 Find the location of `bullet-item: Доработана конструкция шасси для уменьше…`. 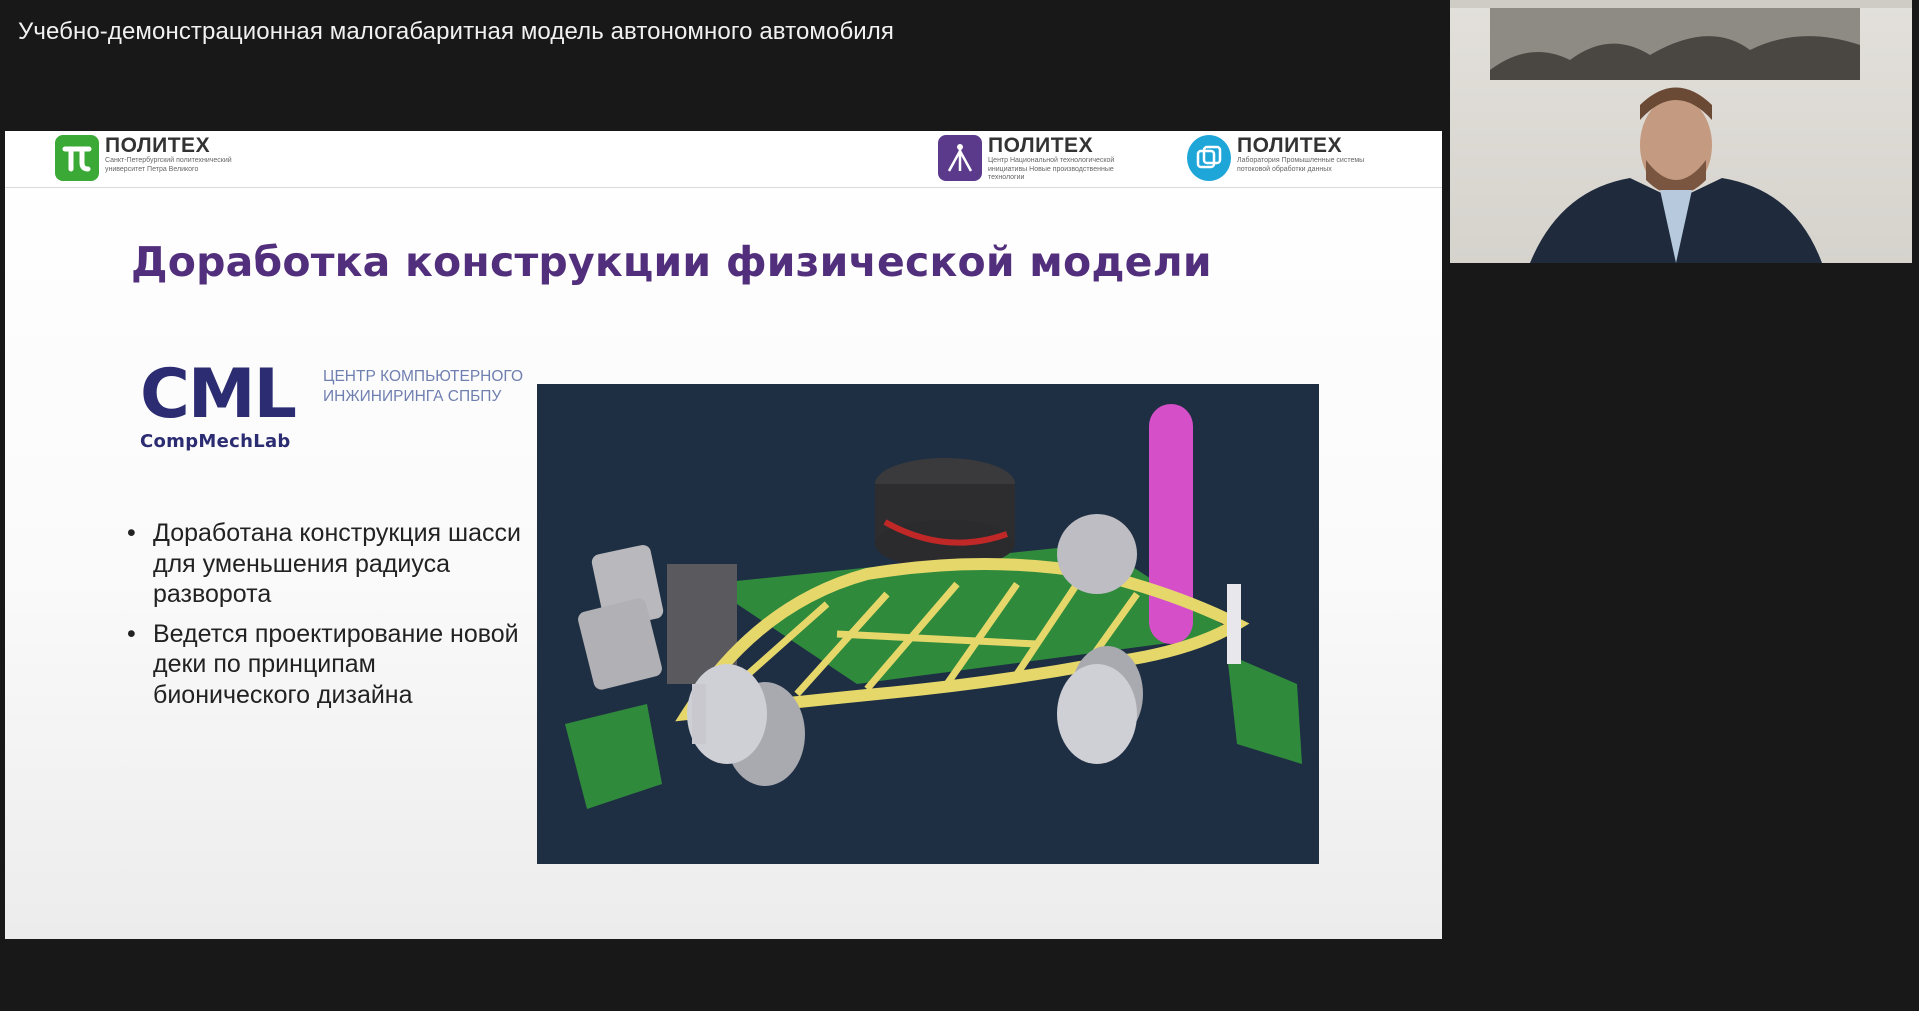

bullet-item: Доработана конструкция шасси для уменьше… is located at coordinates (330, 564).